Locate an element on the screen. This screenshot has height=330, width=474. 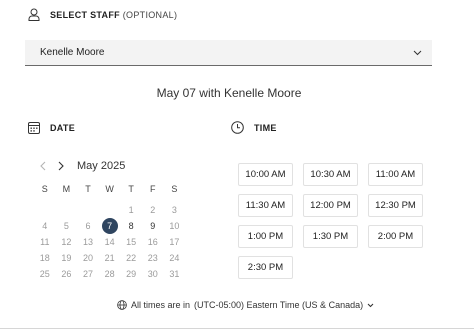
calendar-day: 28 is located at coordinates (109, 274).